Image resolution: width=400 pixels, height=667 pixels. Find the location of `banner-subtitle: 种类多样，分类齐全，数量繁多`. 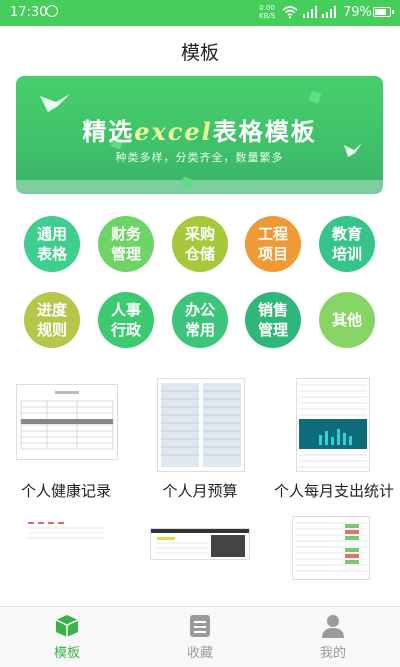

banner-subtitle: 种类多样，分类齐全，数量繁多 is located at coordinates (199, 157).